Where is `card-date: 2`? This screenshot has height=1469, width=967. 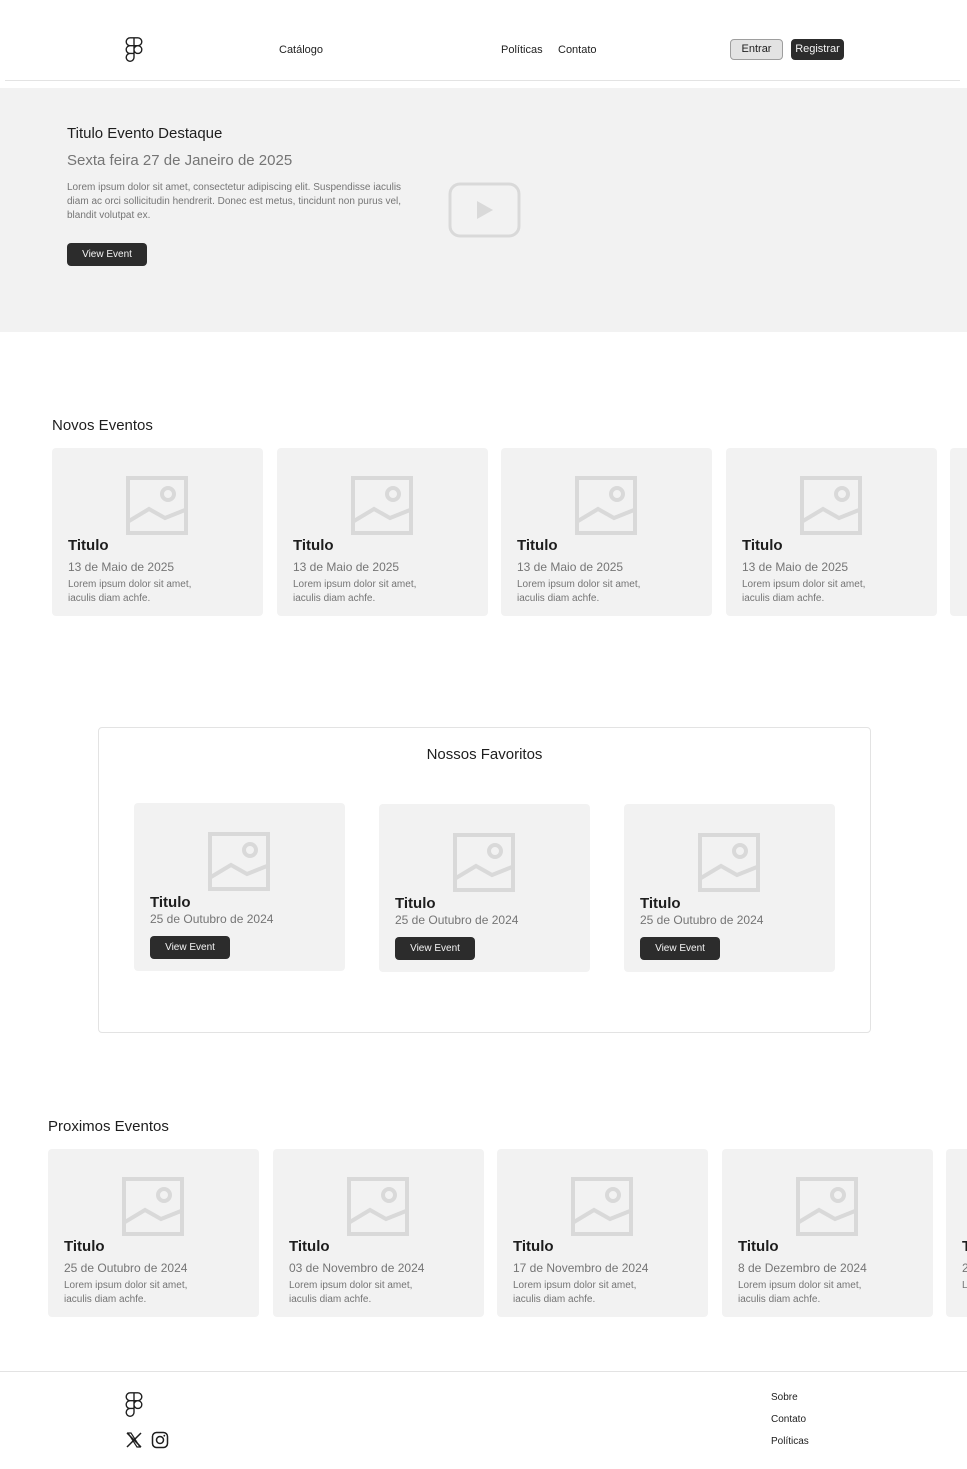 card-date: 2 is located at coordinates (964, 1268).